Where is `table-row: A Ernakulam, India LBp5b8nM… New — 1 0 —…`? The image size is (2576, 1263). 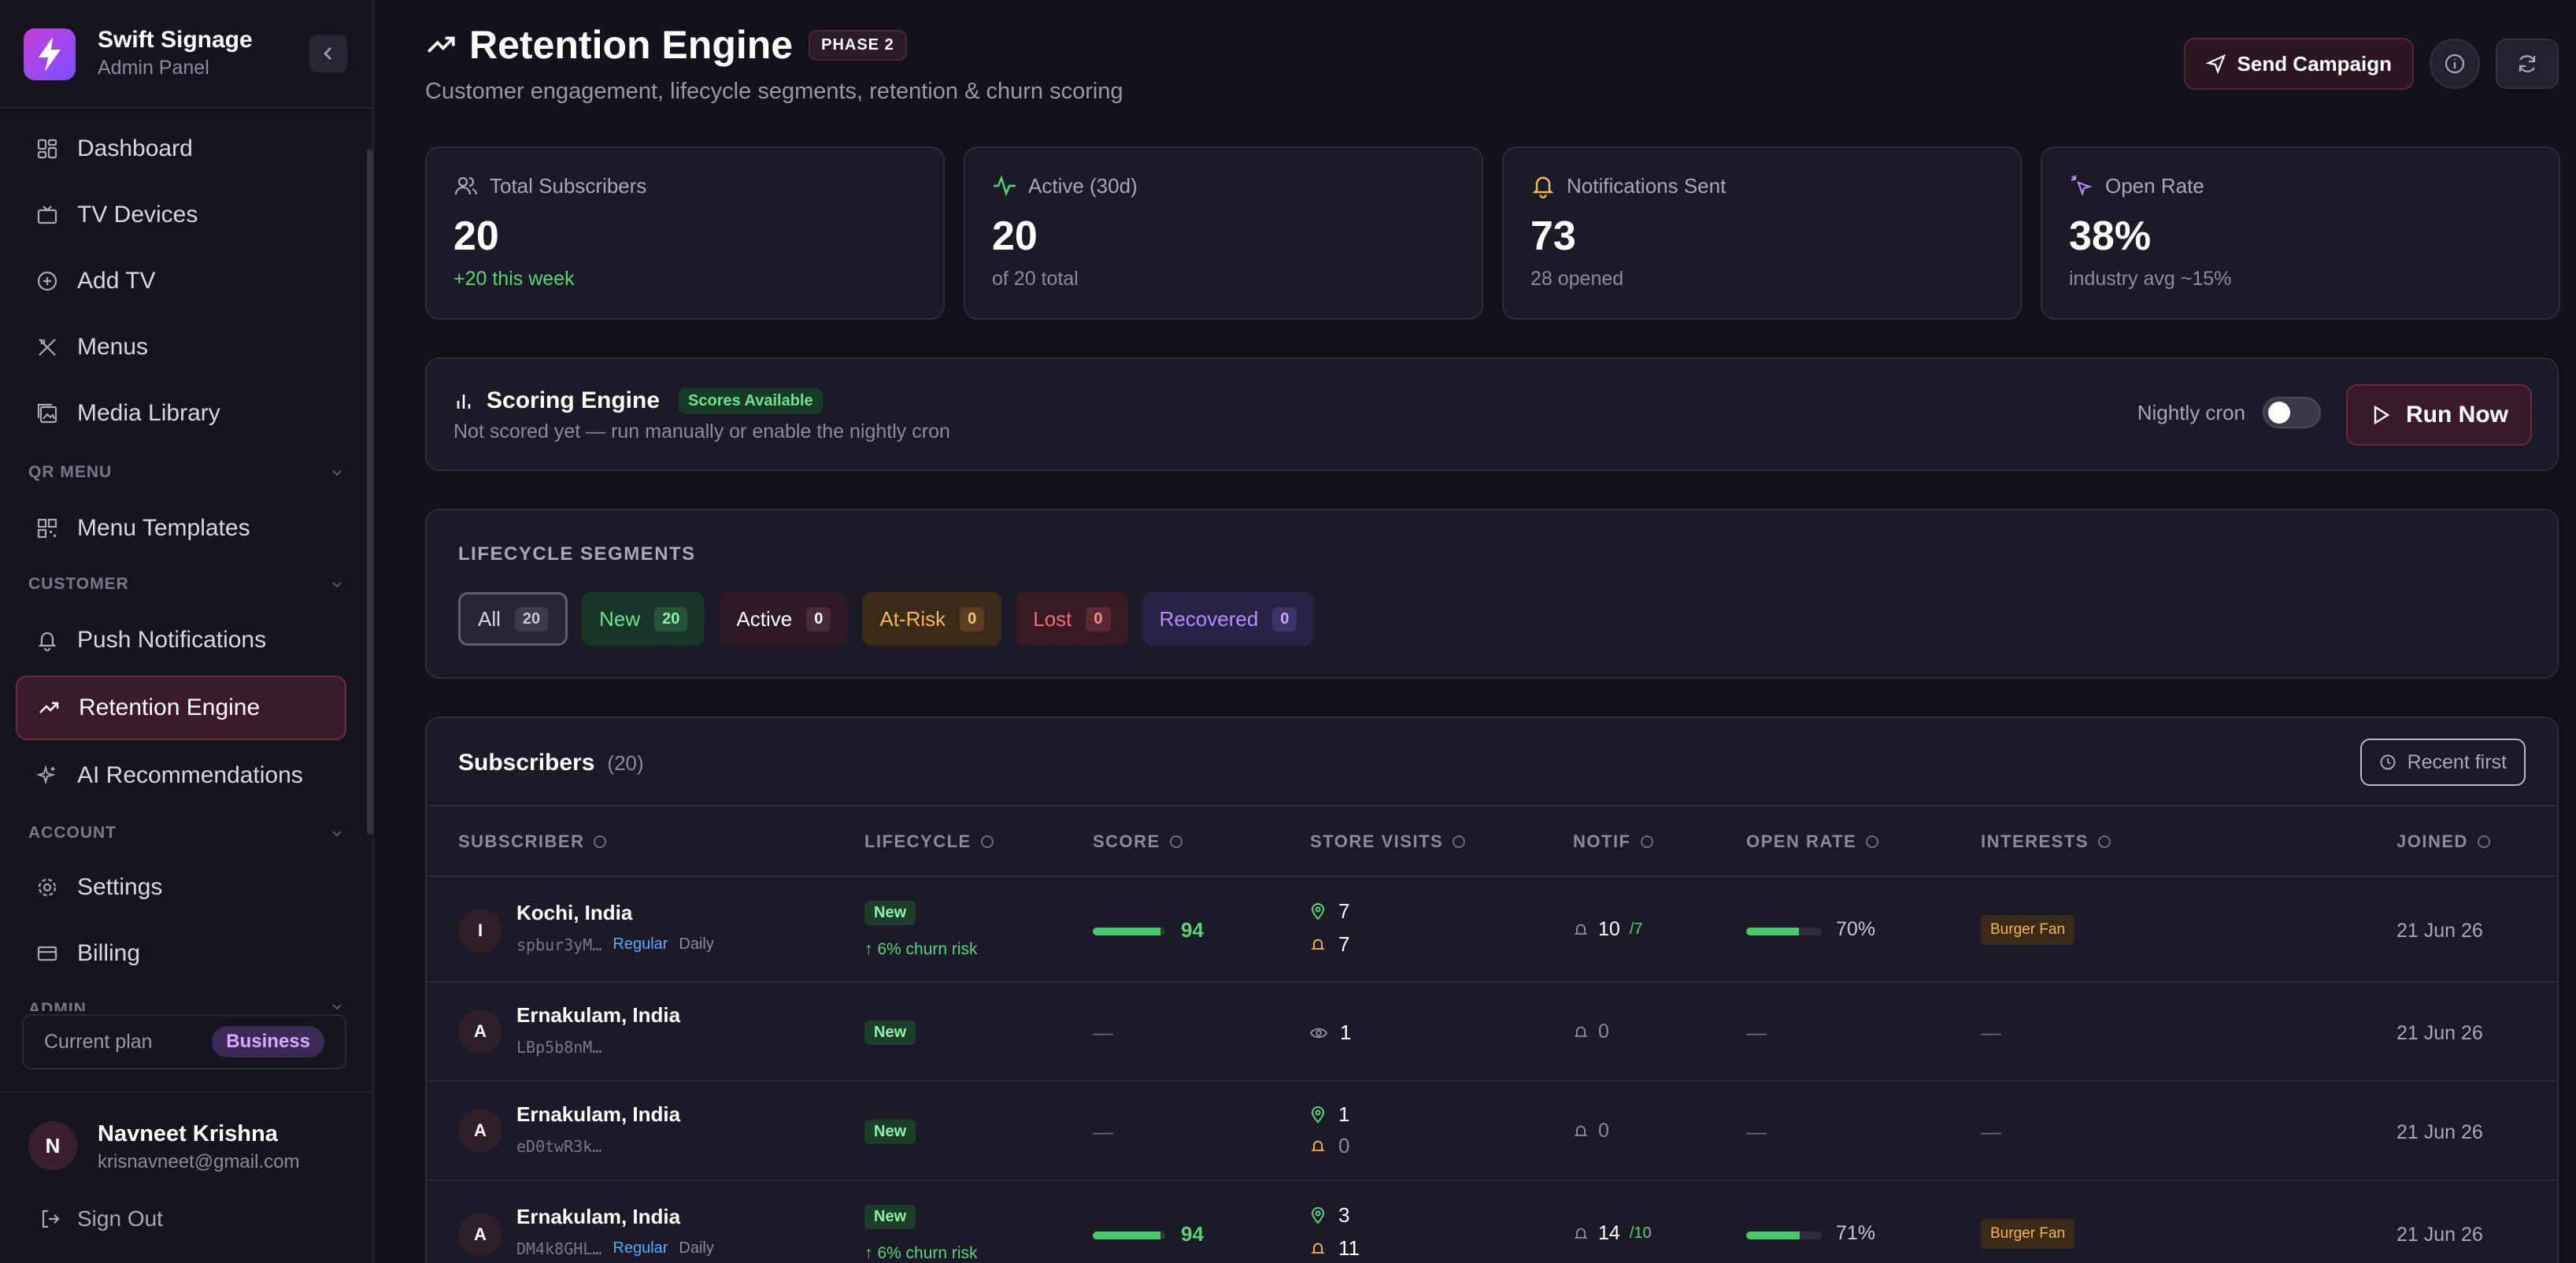 table-row: A Ernakulam, India LBp5b8nM… New — 1 0 —… is located at coordinates (1492, 1030).